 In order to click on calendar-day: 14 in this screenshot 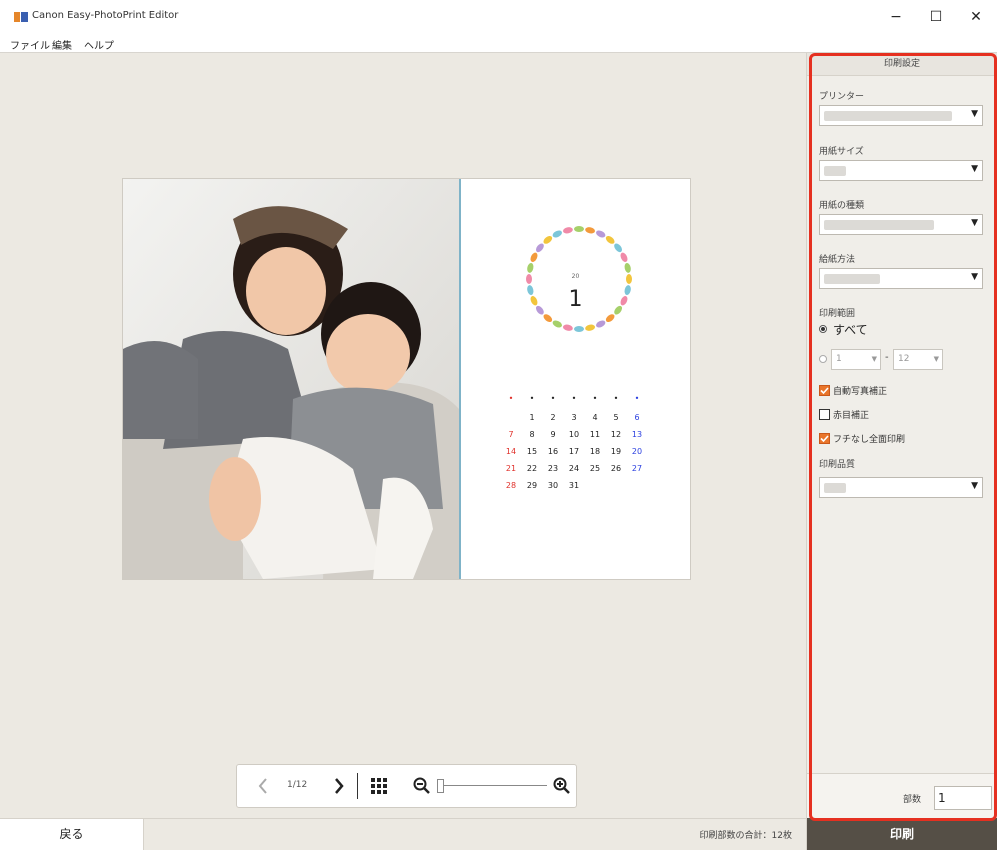, I will do `click(511, 451)`.